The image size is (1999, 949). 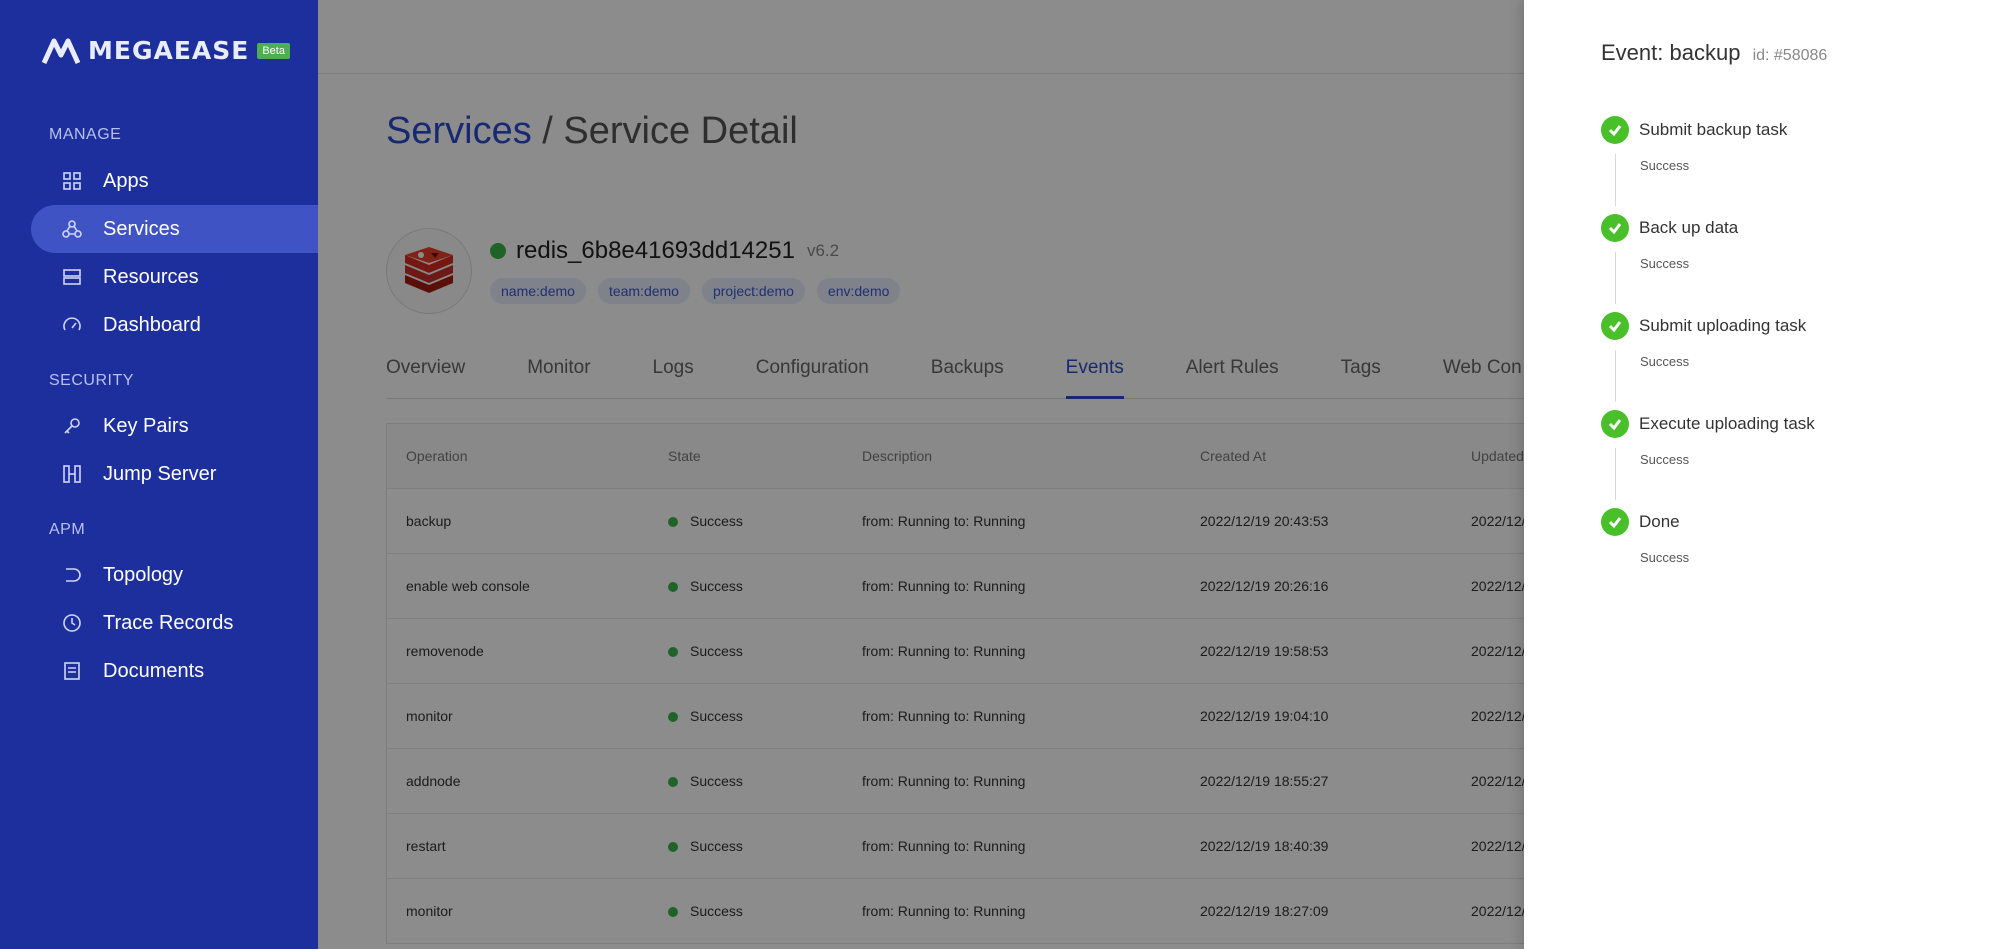 What do you see at coordinates (72, 181) in the screenshot?
I see `apps-grid-icon` at bounding box center [72, 181].